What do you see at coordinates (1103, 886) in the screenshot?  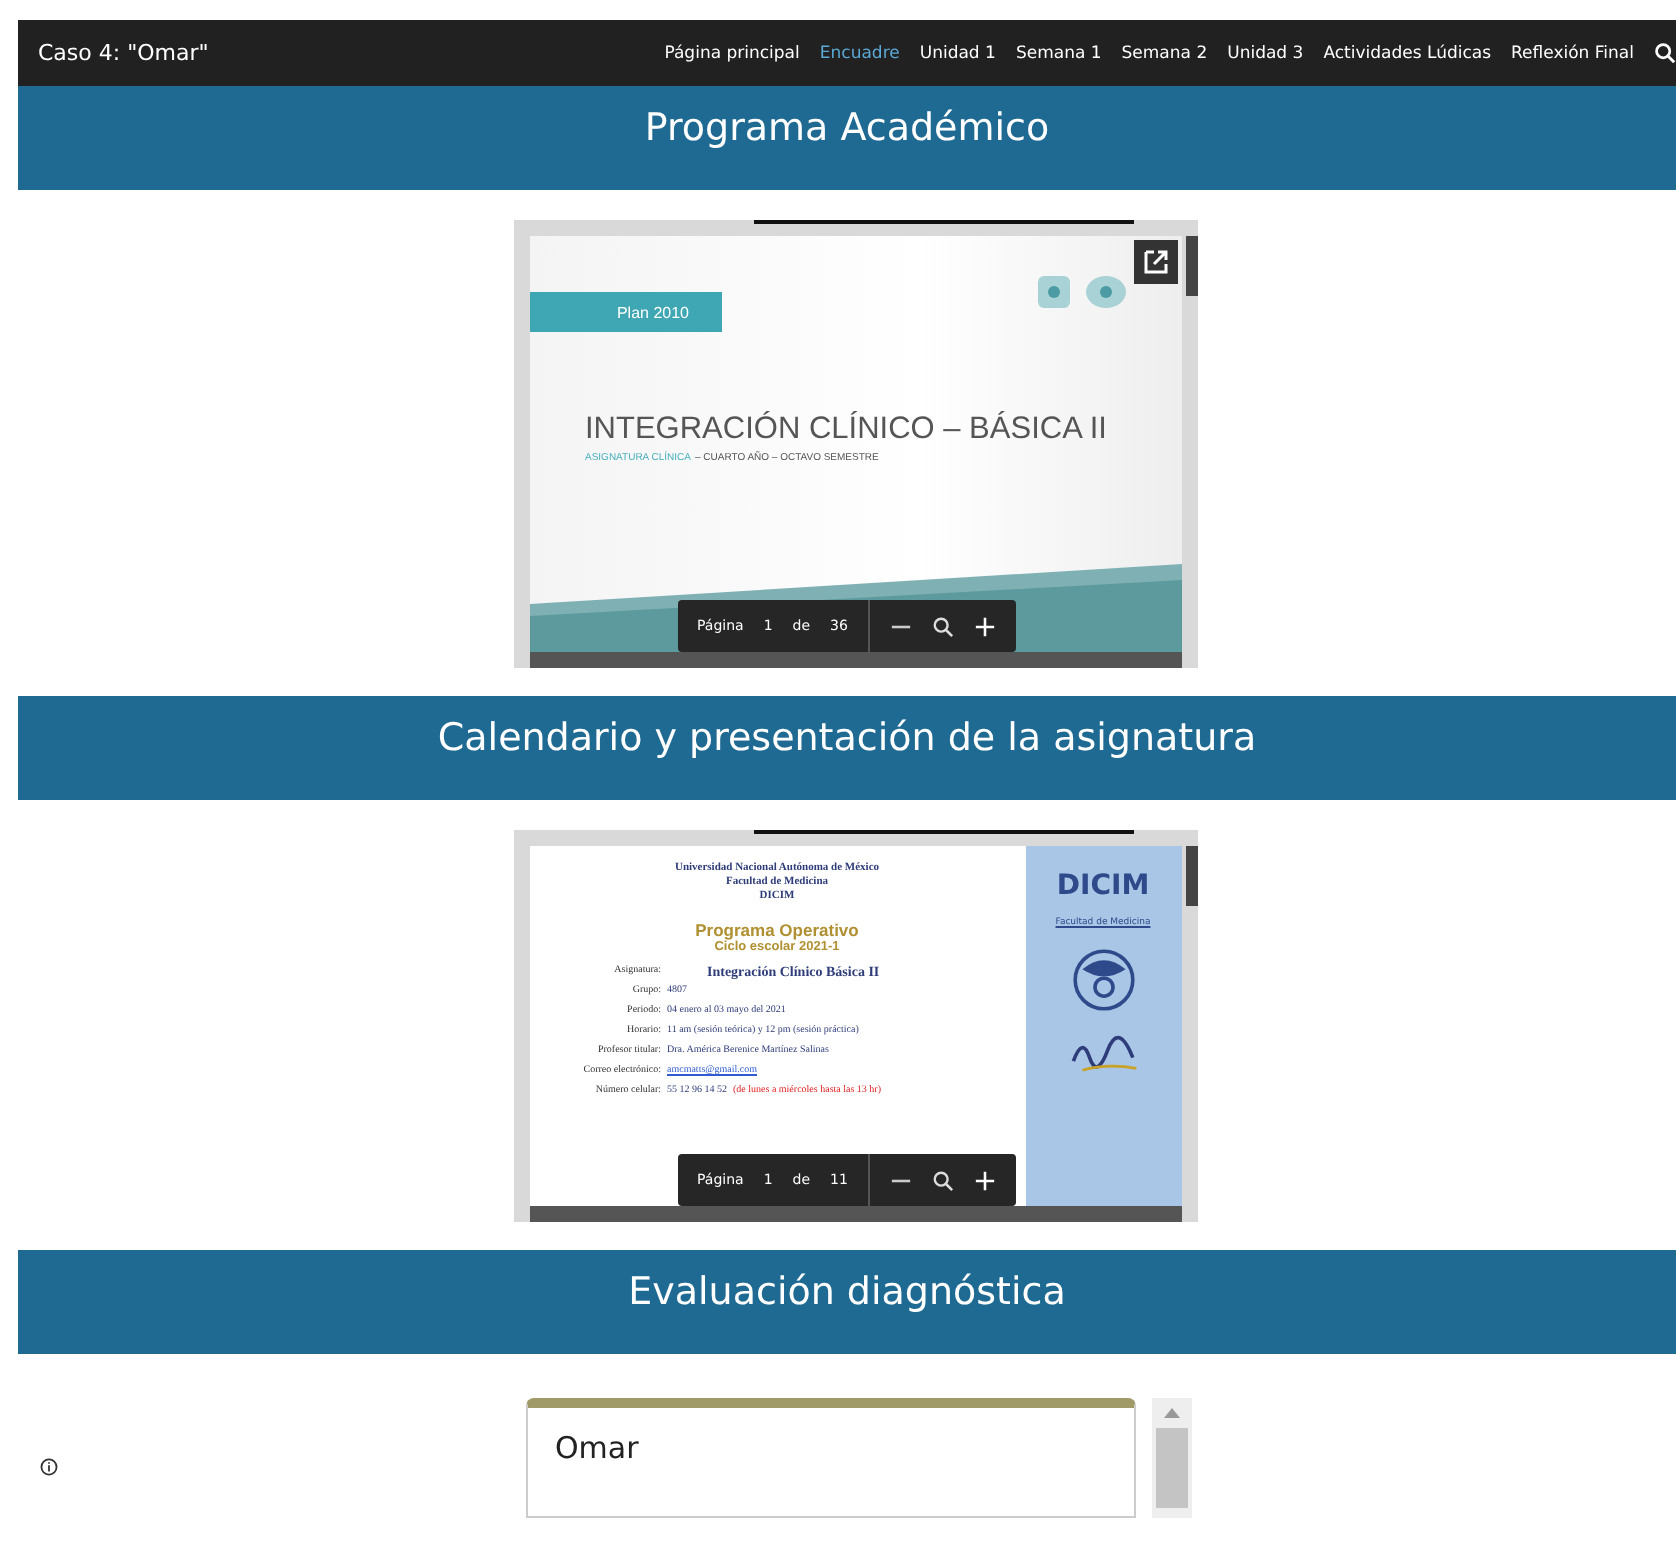 I see `logo-text: DICIM` at bounding box center [1103, 886].